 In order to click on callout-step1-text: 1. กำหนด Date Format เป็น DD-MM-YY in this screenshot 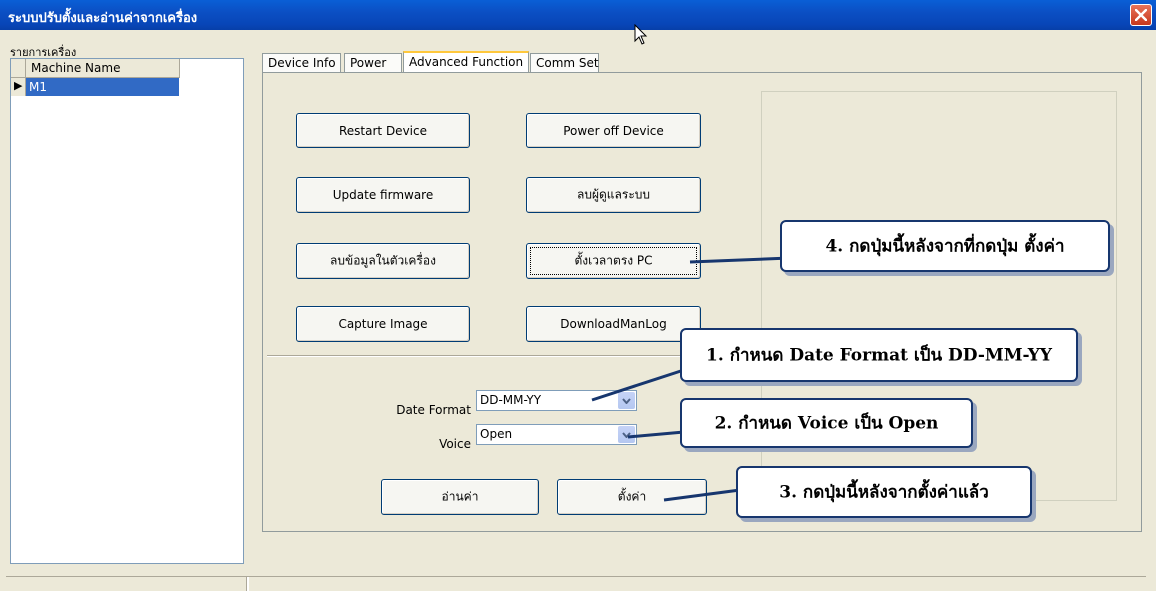, I will do `click(879, 355)`.